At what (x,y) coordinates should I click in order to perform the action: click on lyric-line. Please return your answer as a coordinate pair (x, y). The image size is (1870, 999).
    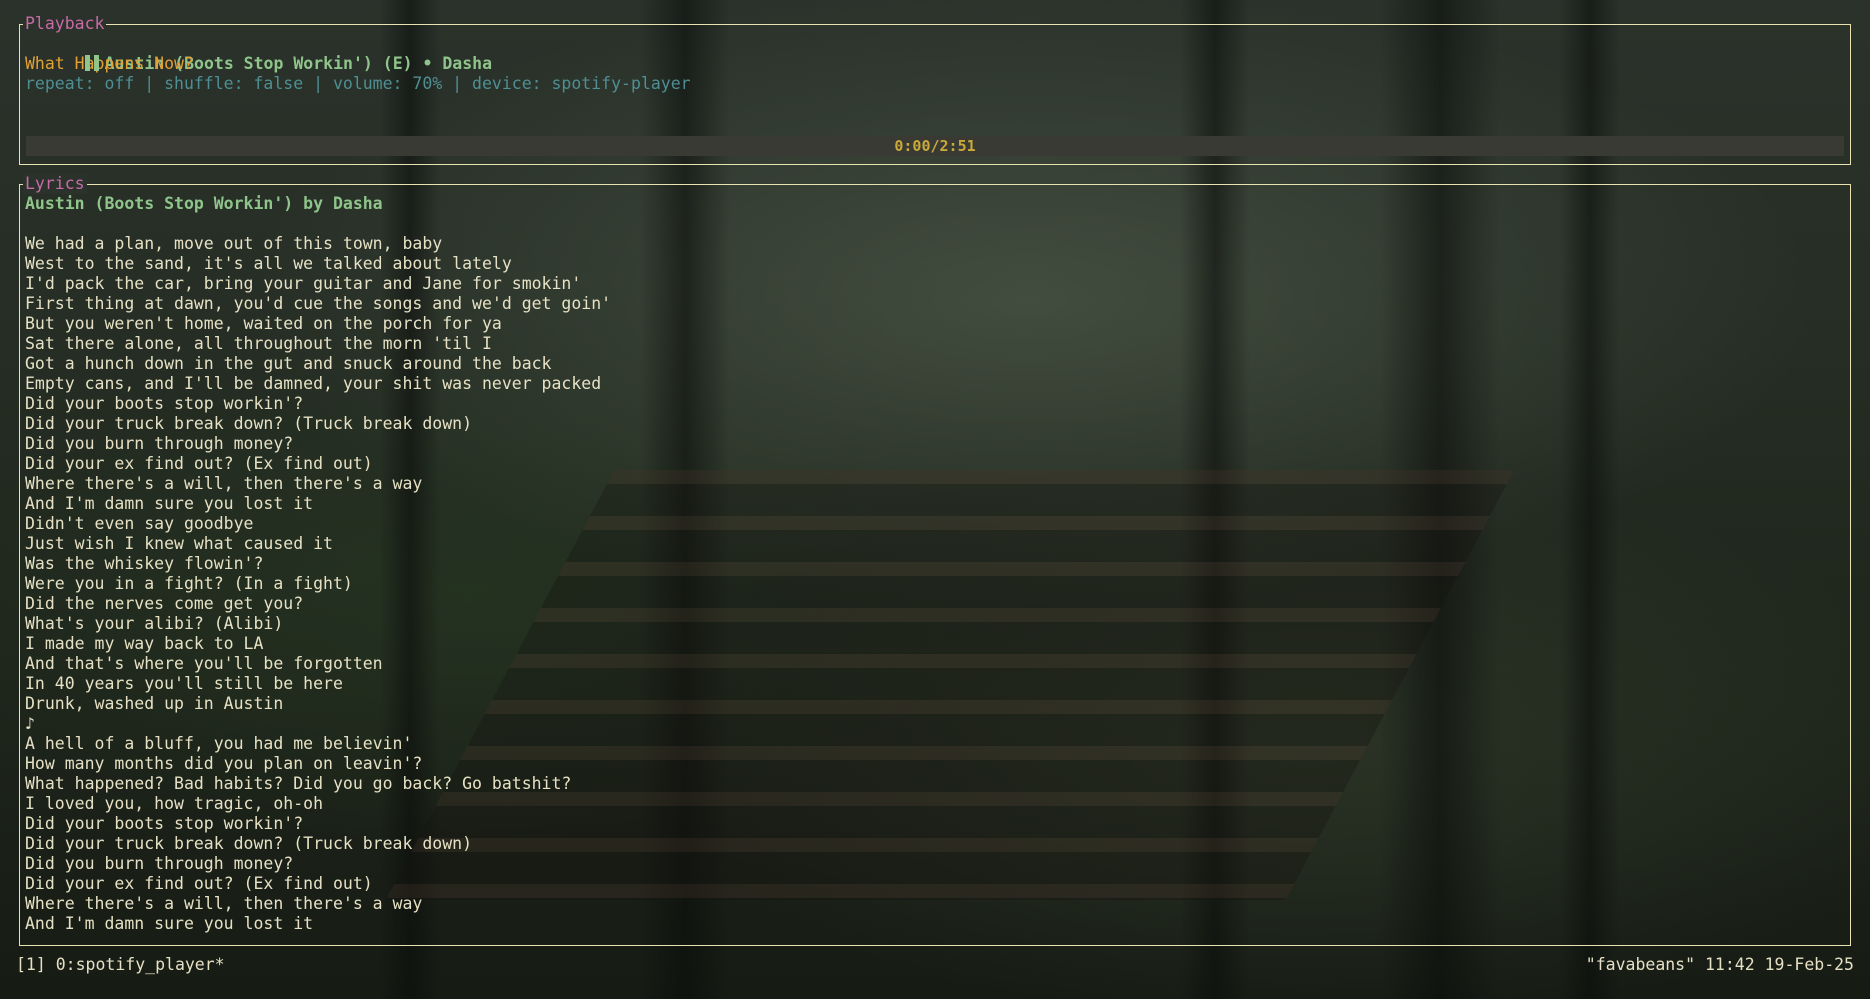
    Looking at the image, I should click on (935, 224).